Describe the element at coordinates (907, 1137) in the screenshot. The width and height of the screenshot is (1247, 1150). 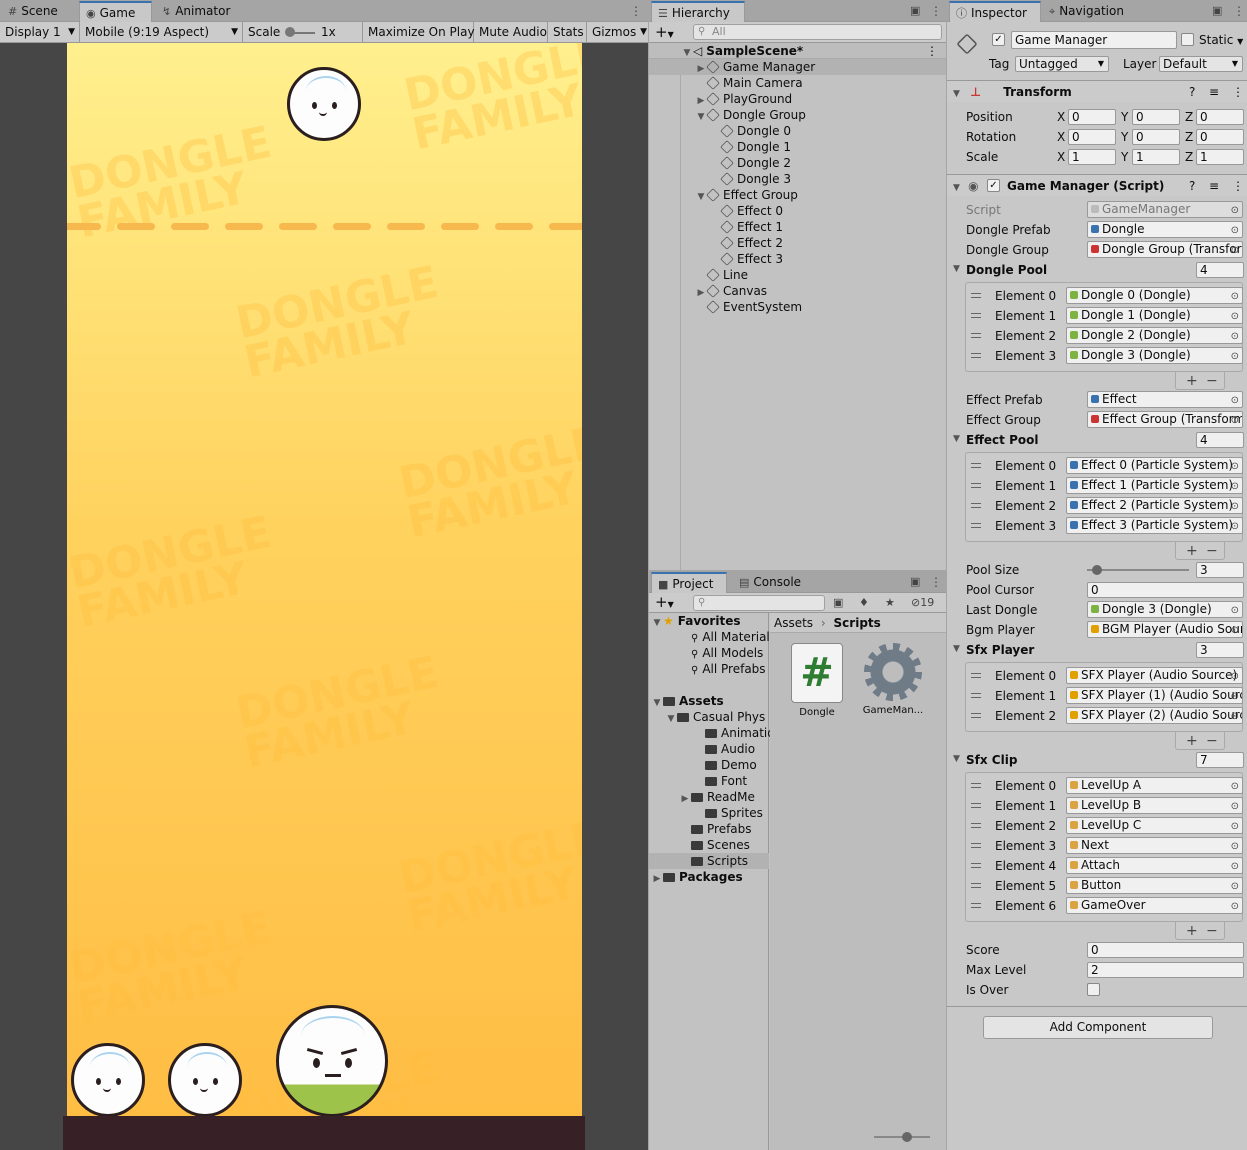
I see `zoom-slider-thumb` at that location.